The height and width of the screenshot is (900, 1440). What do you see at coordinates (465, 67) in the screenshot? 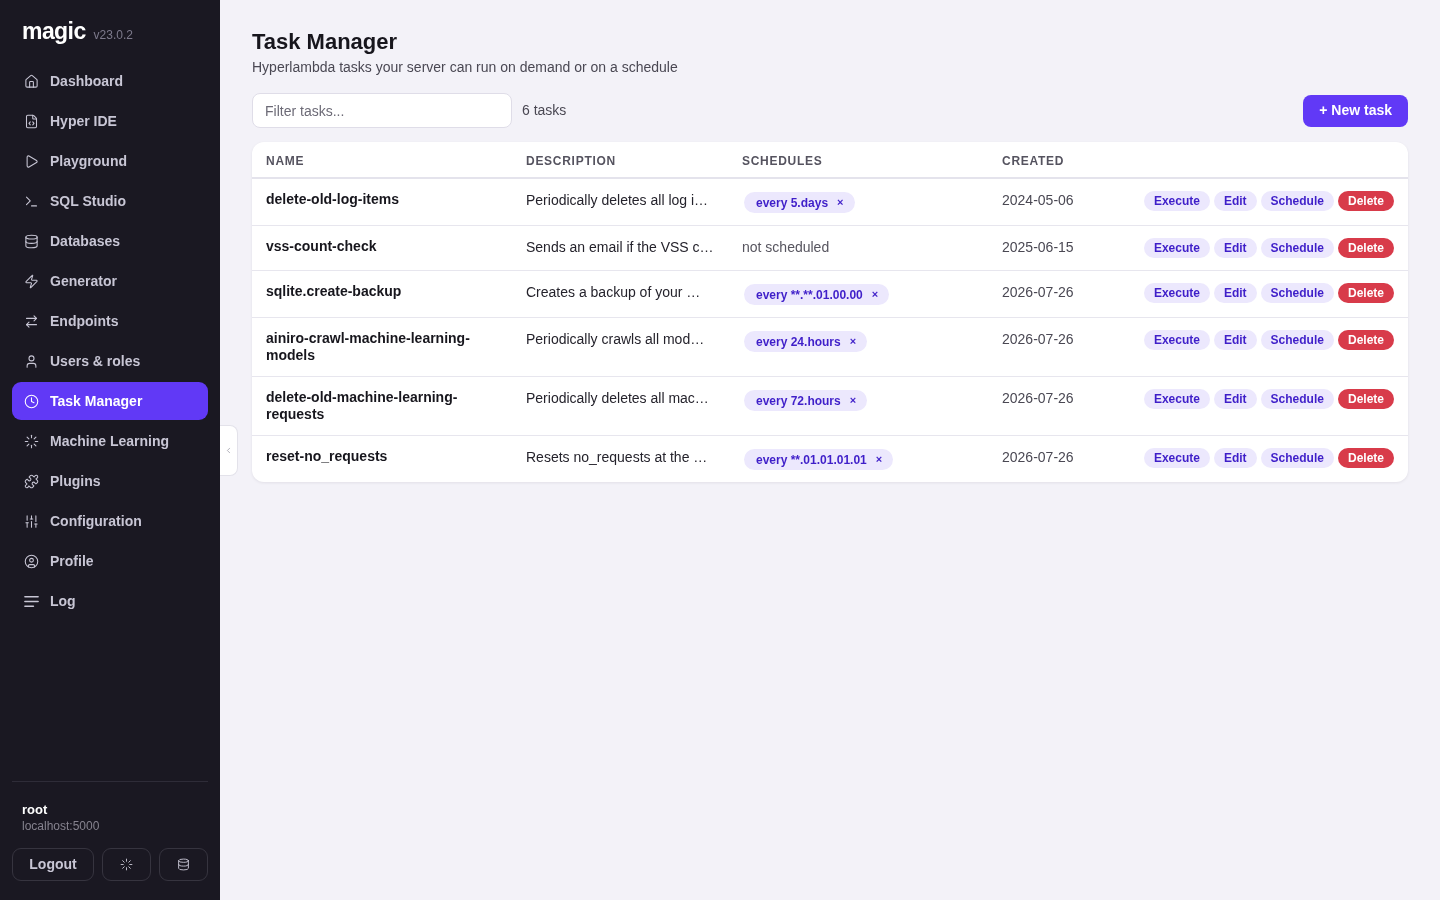
I see `page-subtitle: Hyperlambda tasks your server can run on demand or on a schedule` at bounding box center [465, 67].